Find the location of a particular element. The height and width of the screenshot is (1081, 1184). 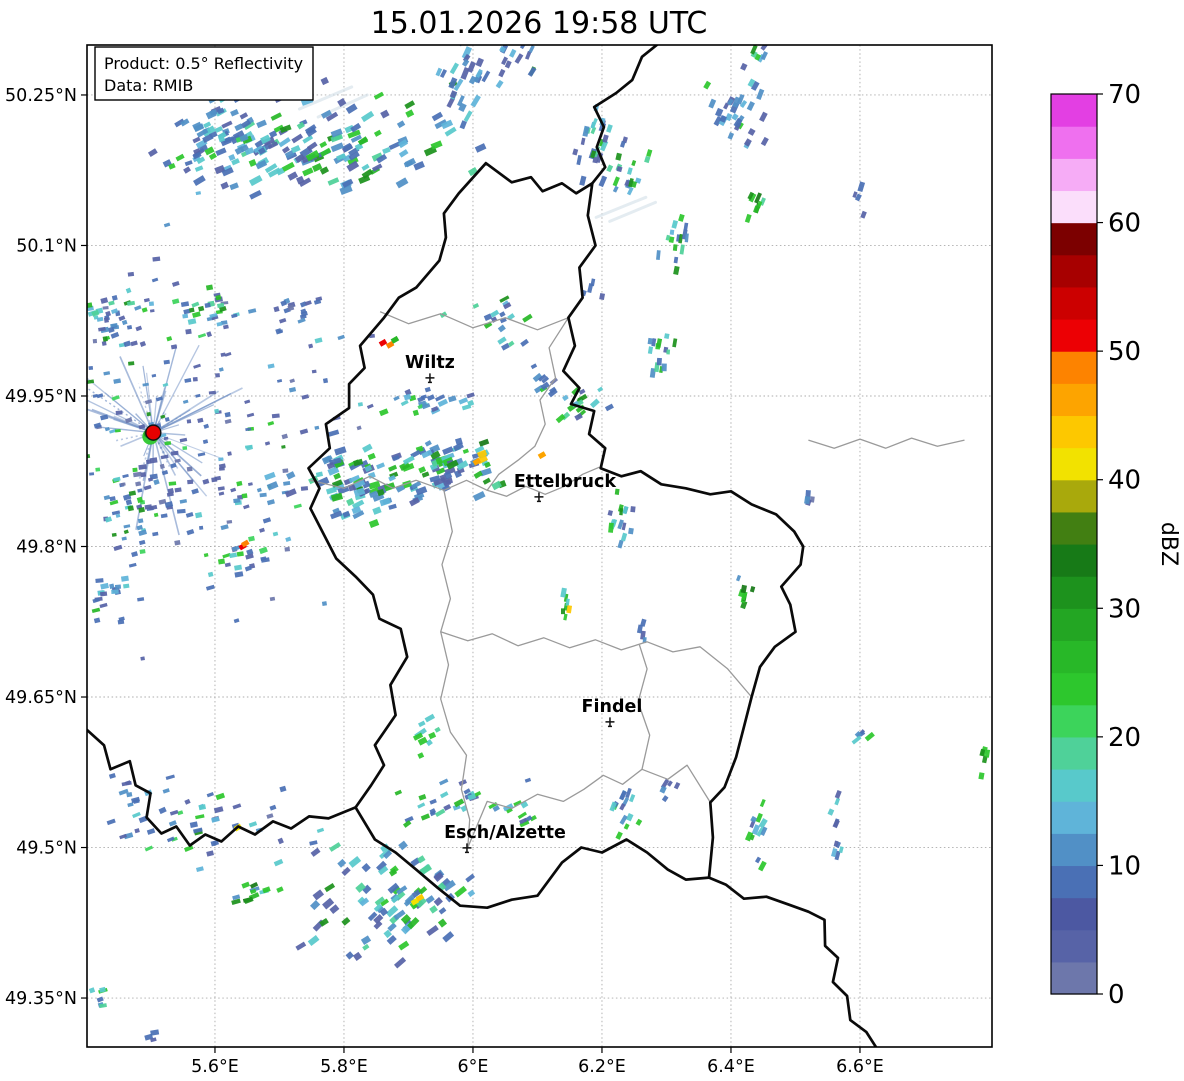

city-marker-group: Ettelbruck is located at coordinates (565, 487).